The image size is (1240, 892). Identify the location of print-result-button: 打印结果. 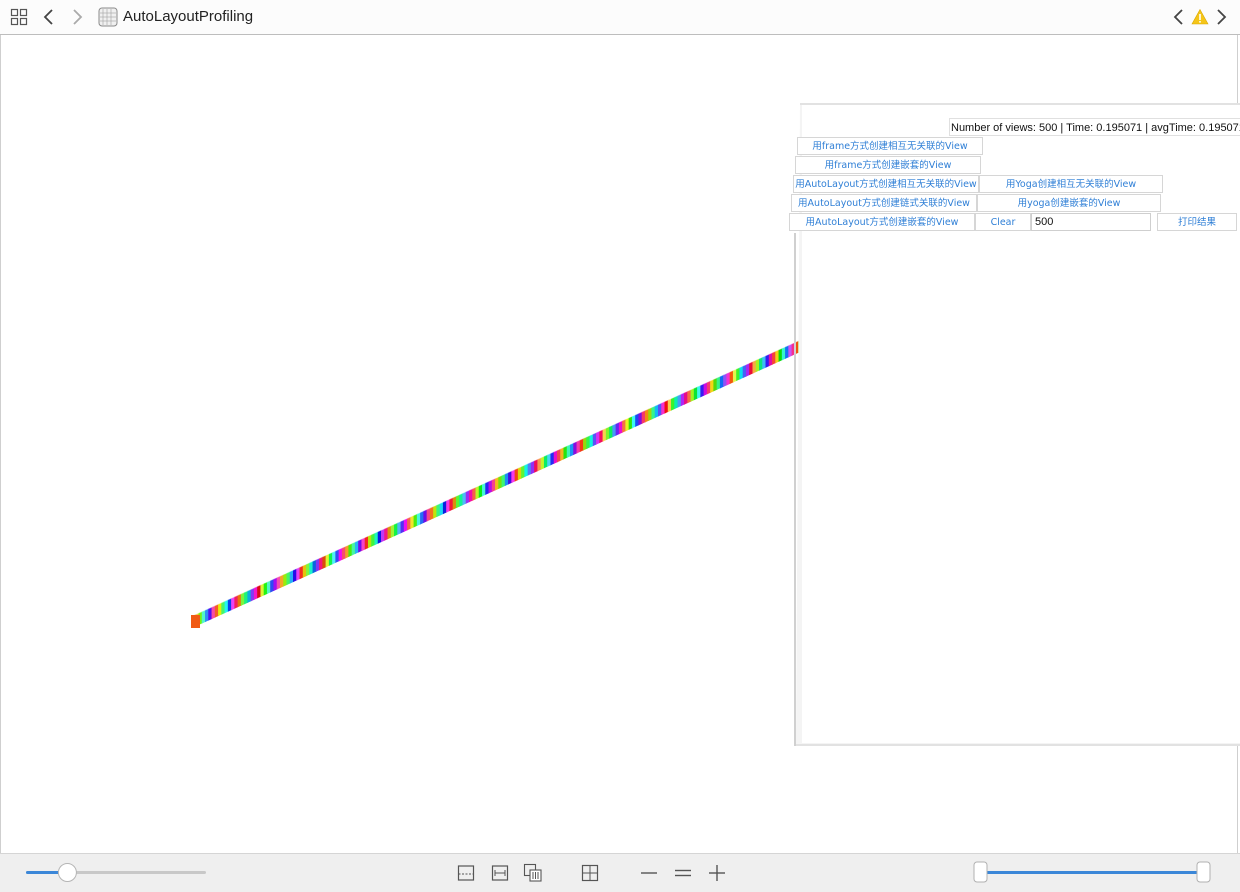
(1197, 222).